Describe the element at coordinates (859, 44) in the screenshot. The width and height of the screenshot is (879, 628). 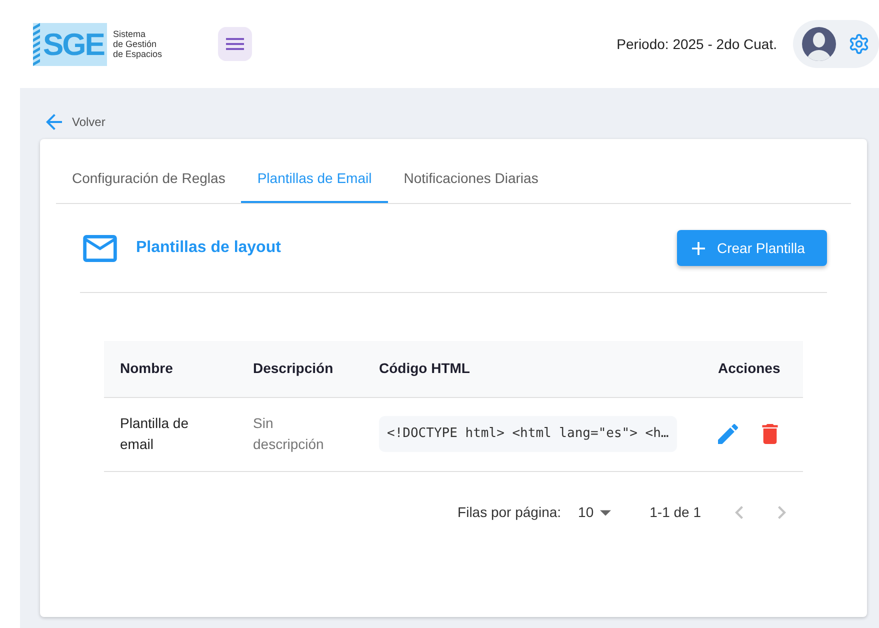
I see `settings-icon` at that location.